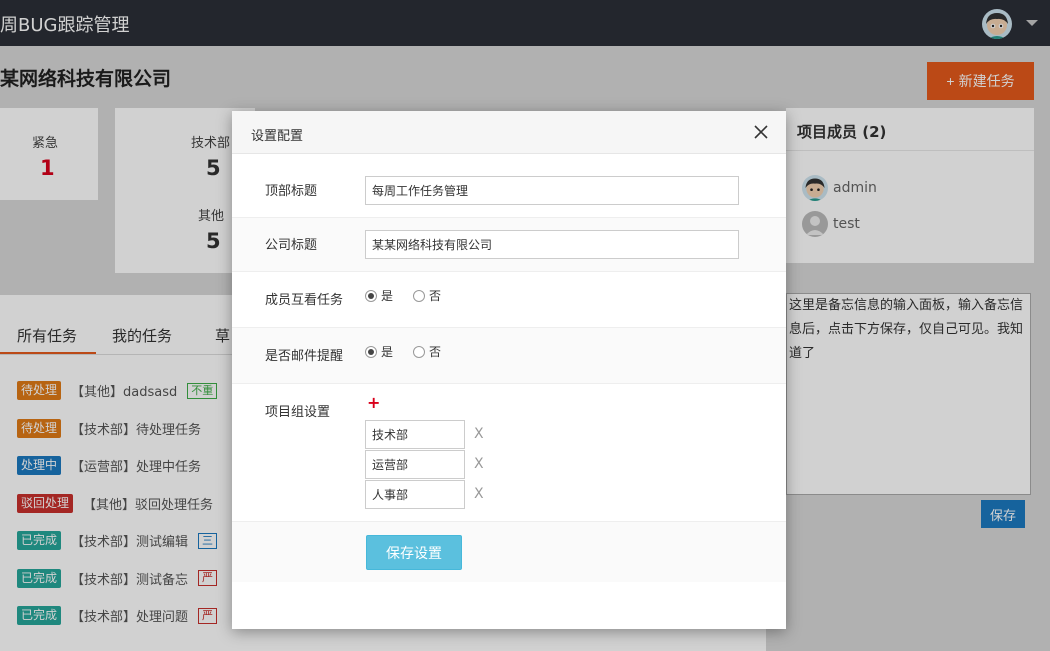 This screenshot has width=1050, height=651. What do you see at coordinates (552, 244) in the screenshot?
I see `company-title-input` at bounding box center [552, 244].